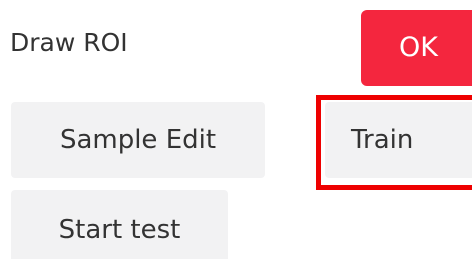  What do you see at coordinates (394, 142) in the screenshot?
I see `train-highlight-box` at bounding box center [394, 142].